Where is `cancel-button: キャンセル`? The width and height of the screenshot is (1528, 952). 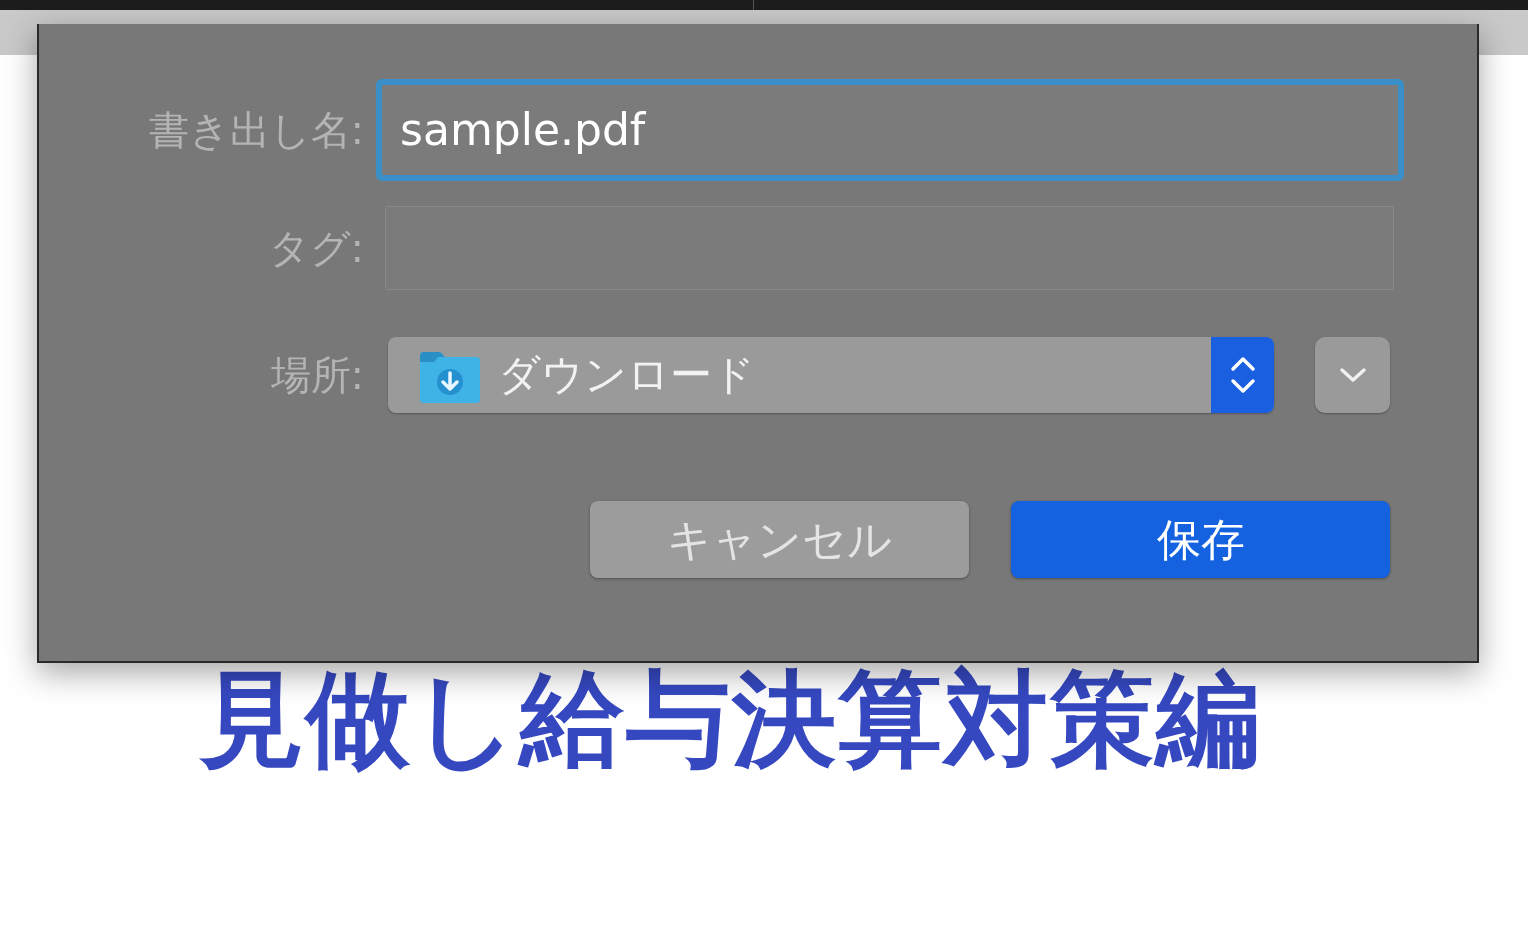 cancel-button: キャンセル is located at coordinates (779, 539).